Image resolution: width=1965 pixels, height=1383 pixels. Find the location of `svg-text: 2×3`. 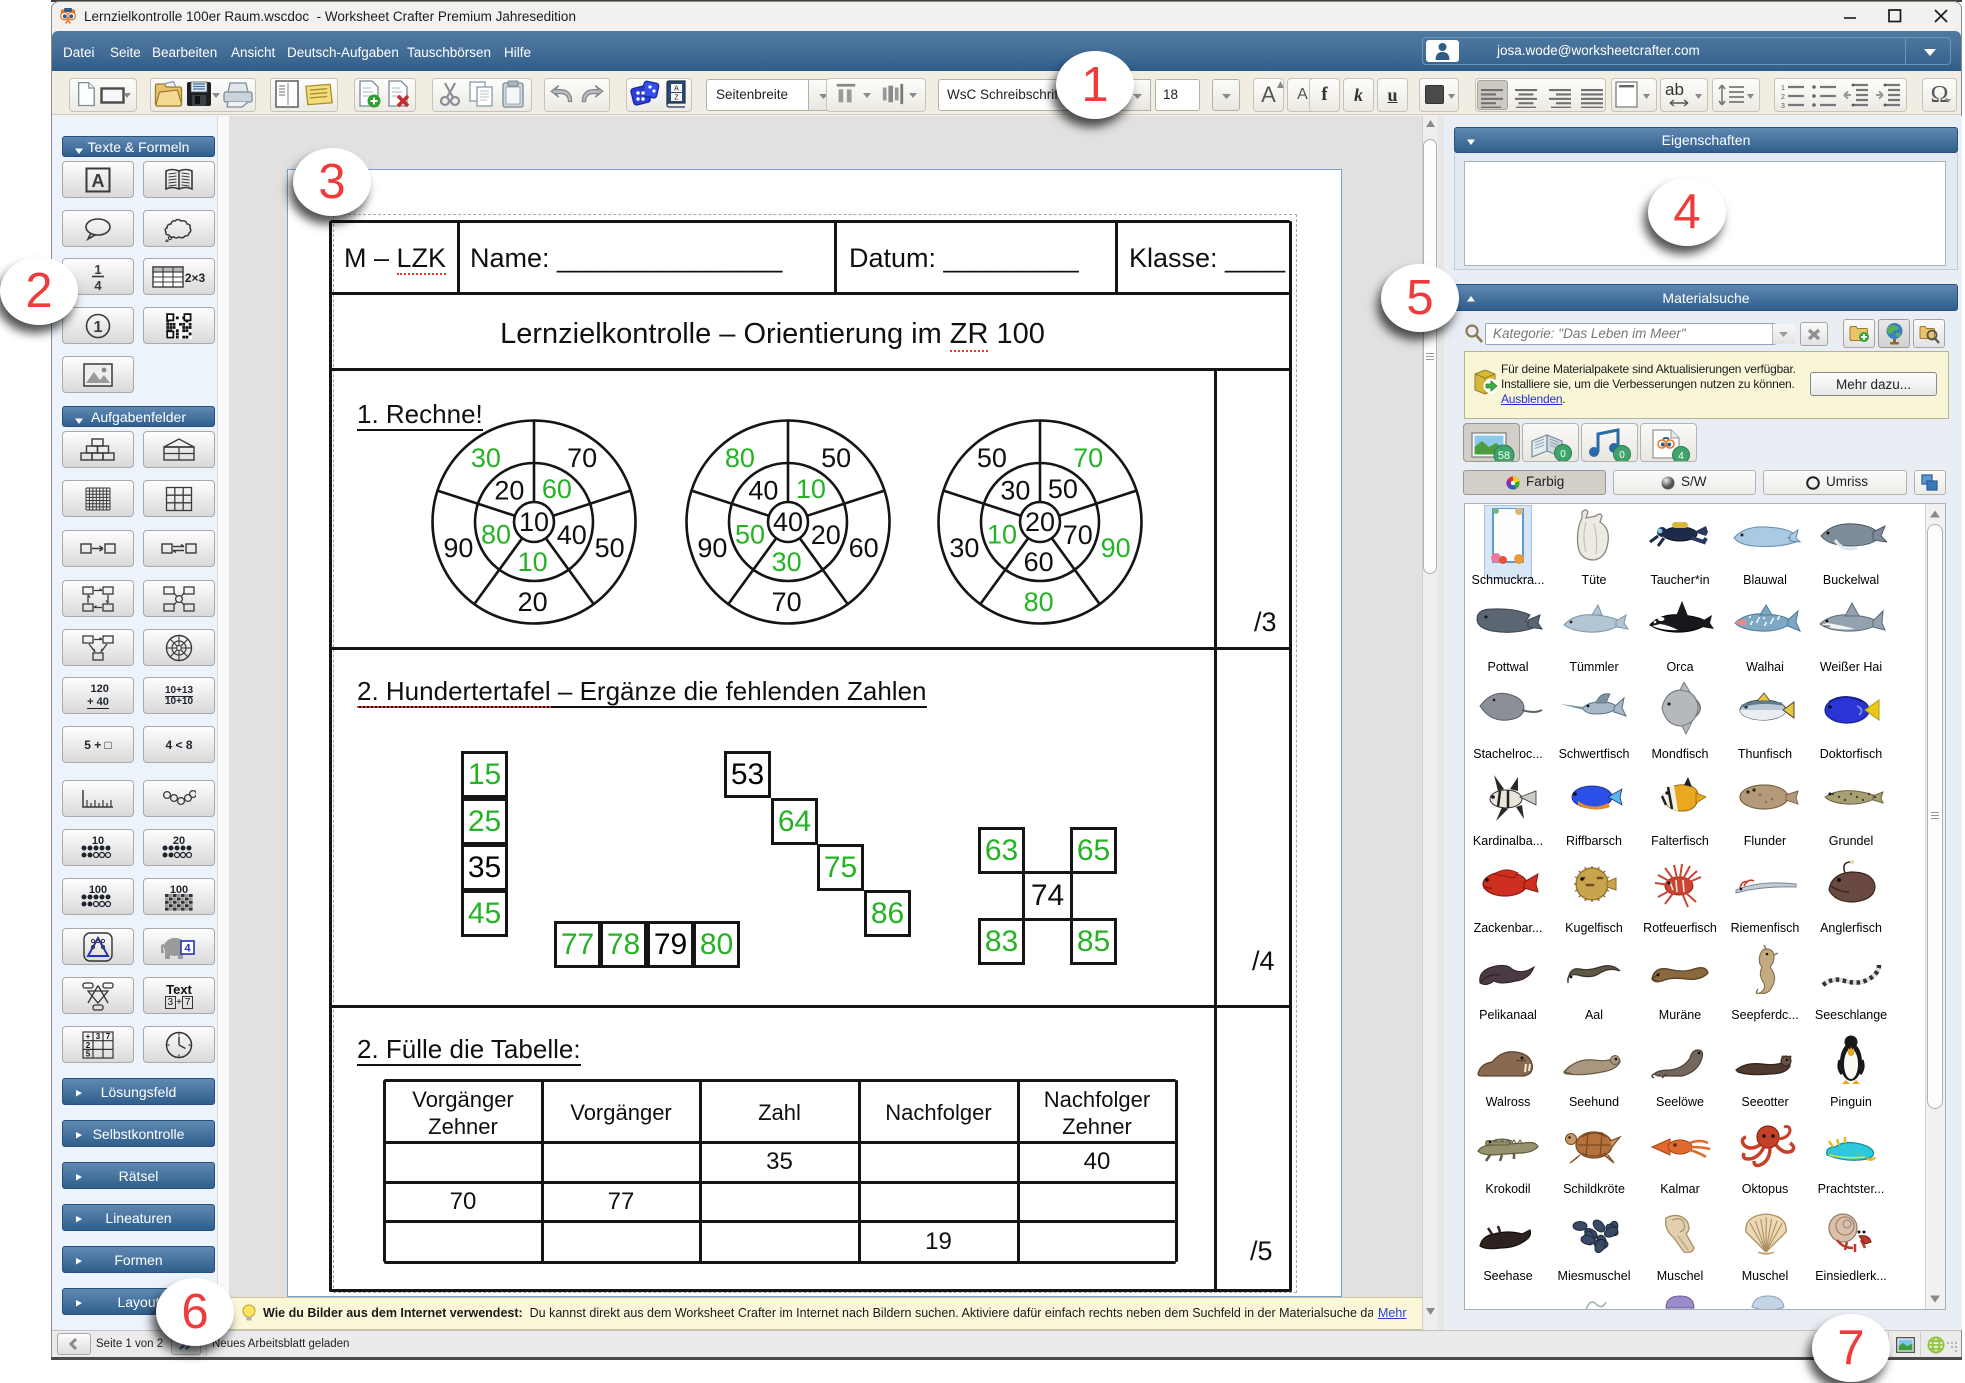

svg-text: 2×3 is located at coordinates (195, 278).